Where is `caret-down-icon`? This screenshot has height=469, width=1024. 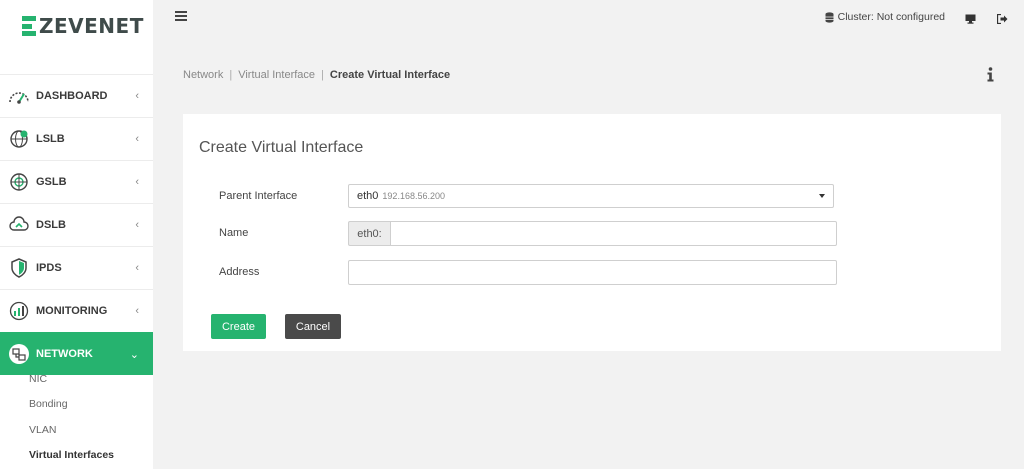
caret-down-icon is located at coordinates (822, 196).